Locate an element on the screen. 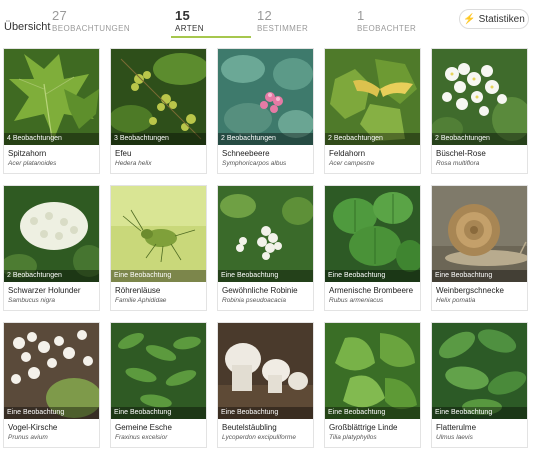 This screenshot has width=533, height=453. active-tab-indicator is located at coordinates (211, 37).